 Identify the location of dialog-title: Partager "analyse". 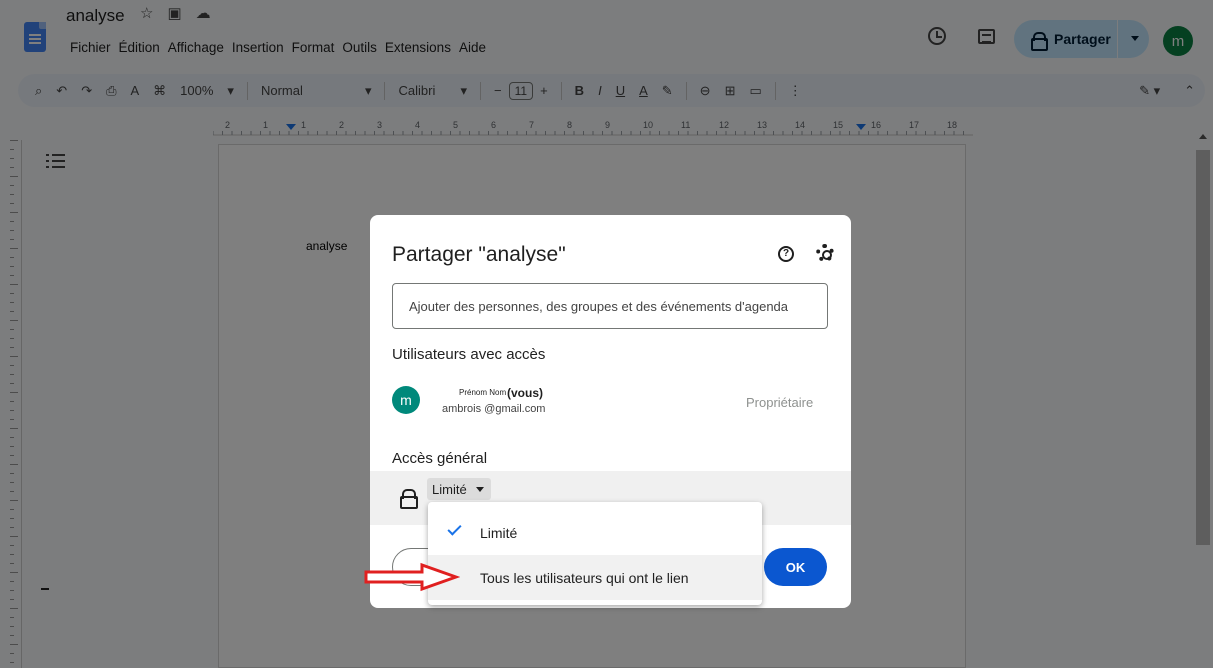
(479, 254).